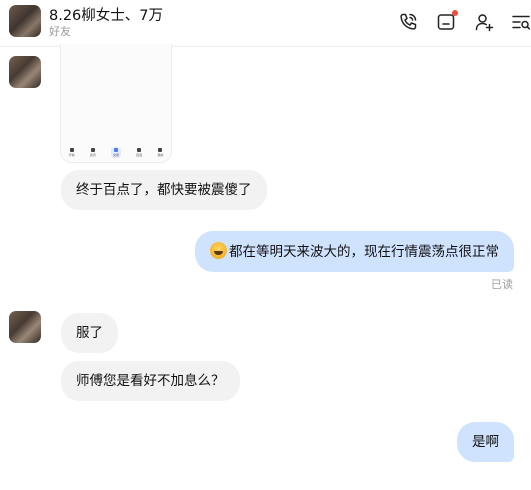 This screenshot has height=490, width=531. What do you see at coordinates (106, 14) in the screenshot?
I see `contact-name: 8.26柳女士、7万` at bounding box center [106, 14].